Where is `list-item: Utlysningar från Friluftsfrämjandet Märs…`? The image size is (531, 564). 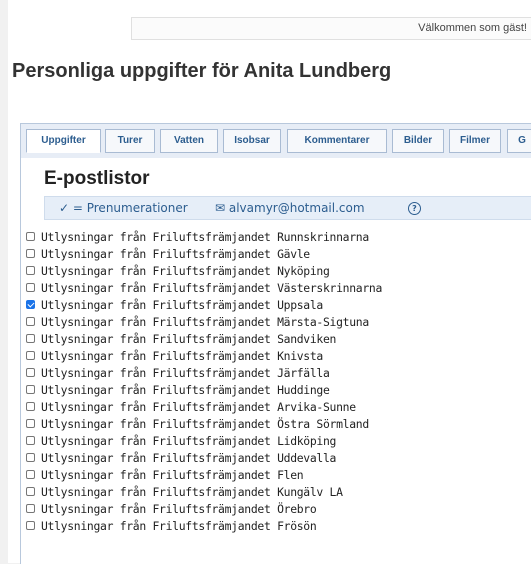 list-item: Utlysningar från Friluftsfrämjandet Märs… is located at coordinates (204, 321).